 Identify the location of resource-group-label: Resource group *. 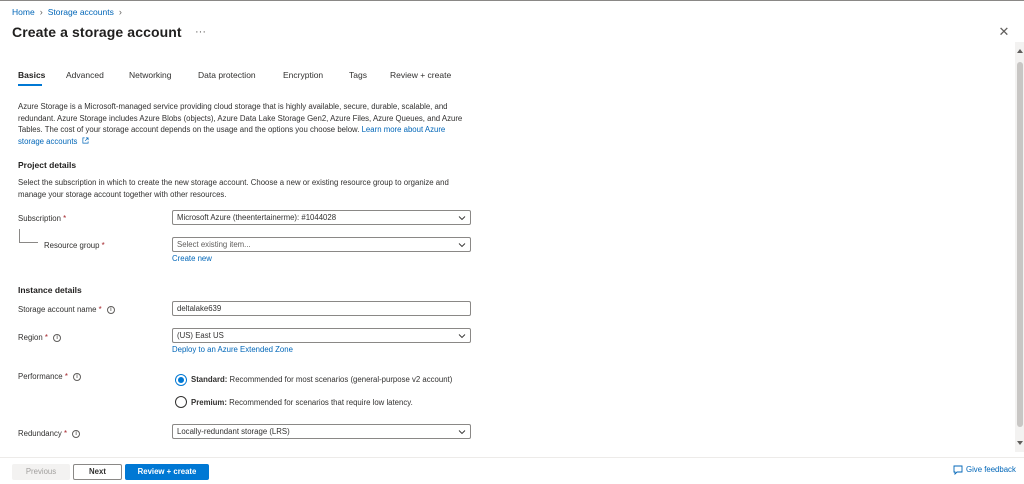
(74, 245).